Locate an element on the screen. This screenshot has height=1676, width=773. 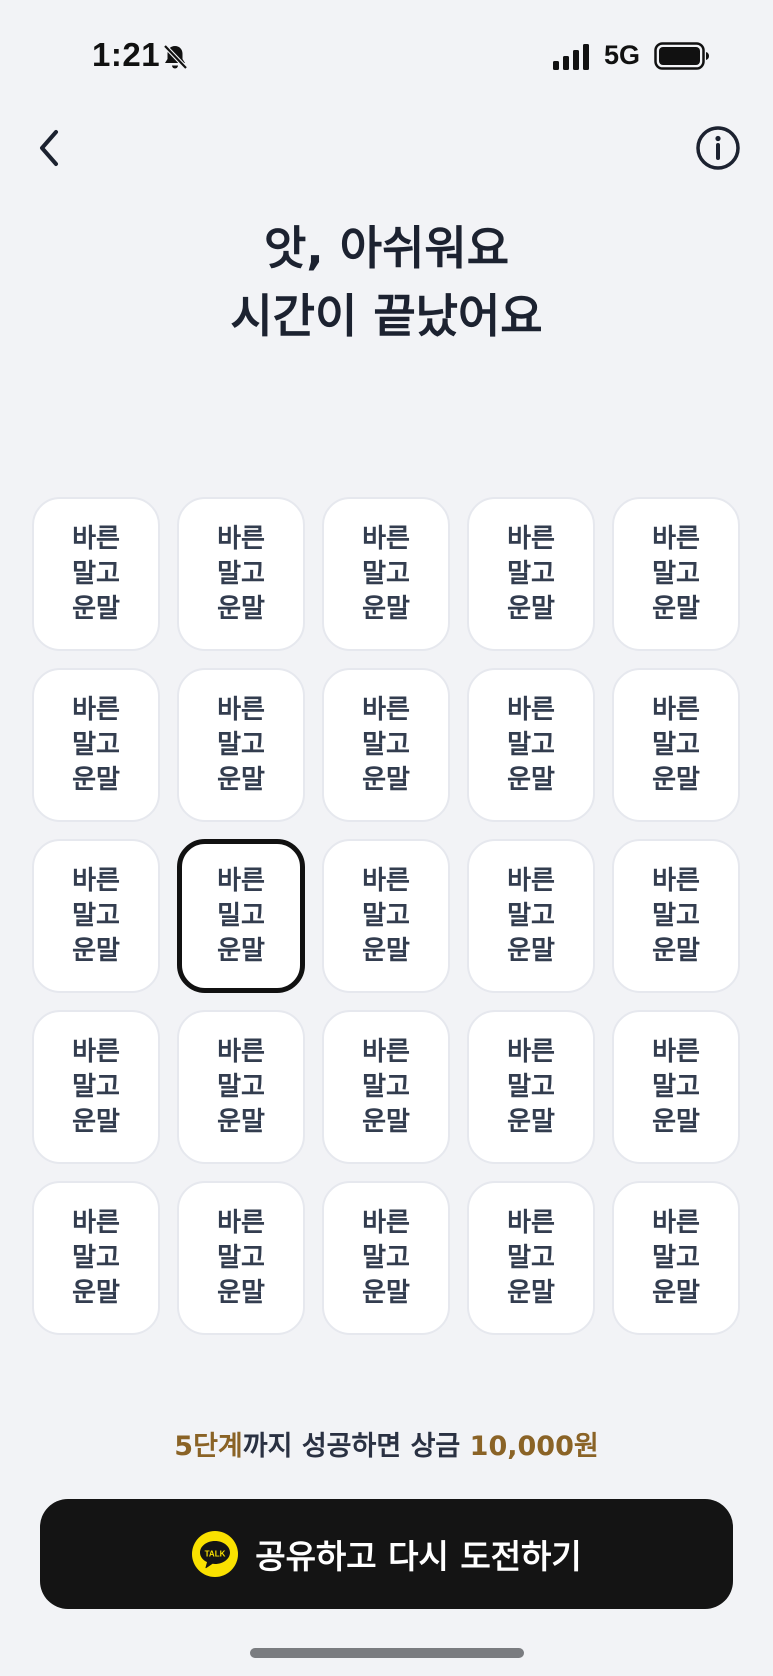
word-tile-r3-c4: 바른 말고 운말 is located at coordinates (531, 916).